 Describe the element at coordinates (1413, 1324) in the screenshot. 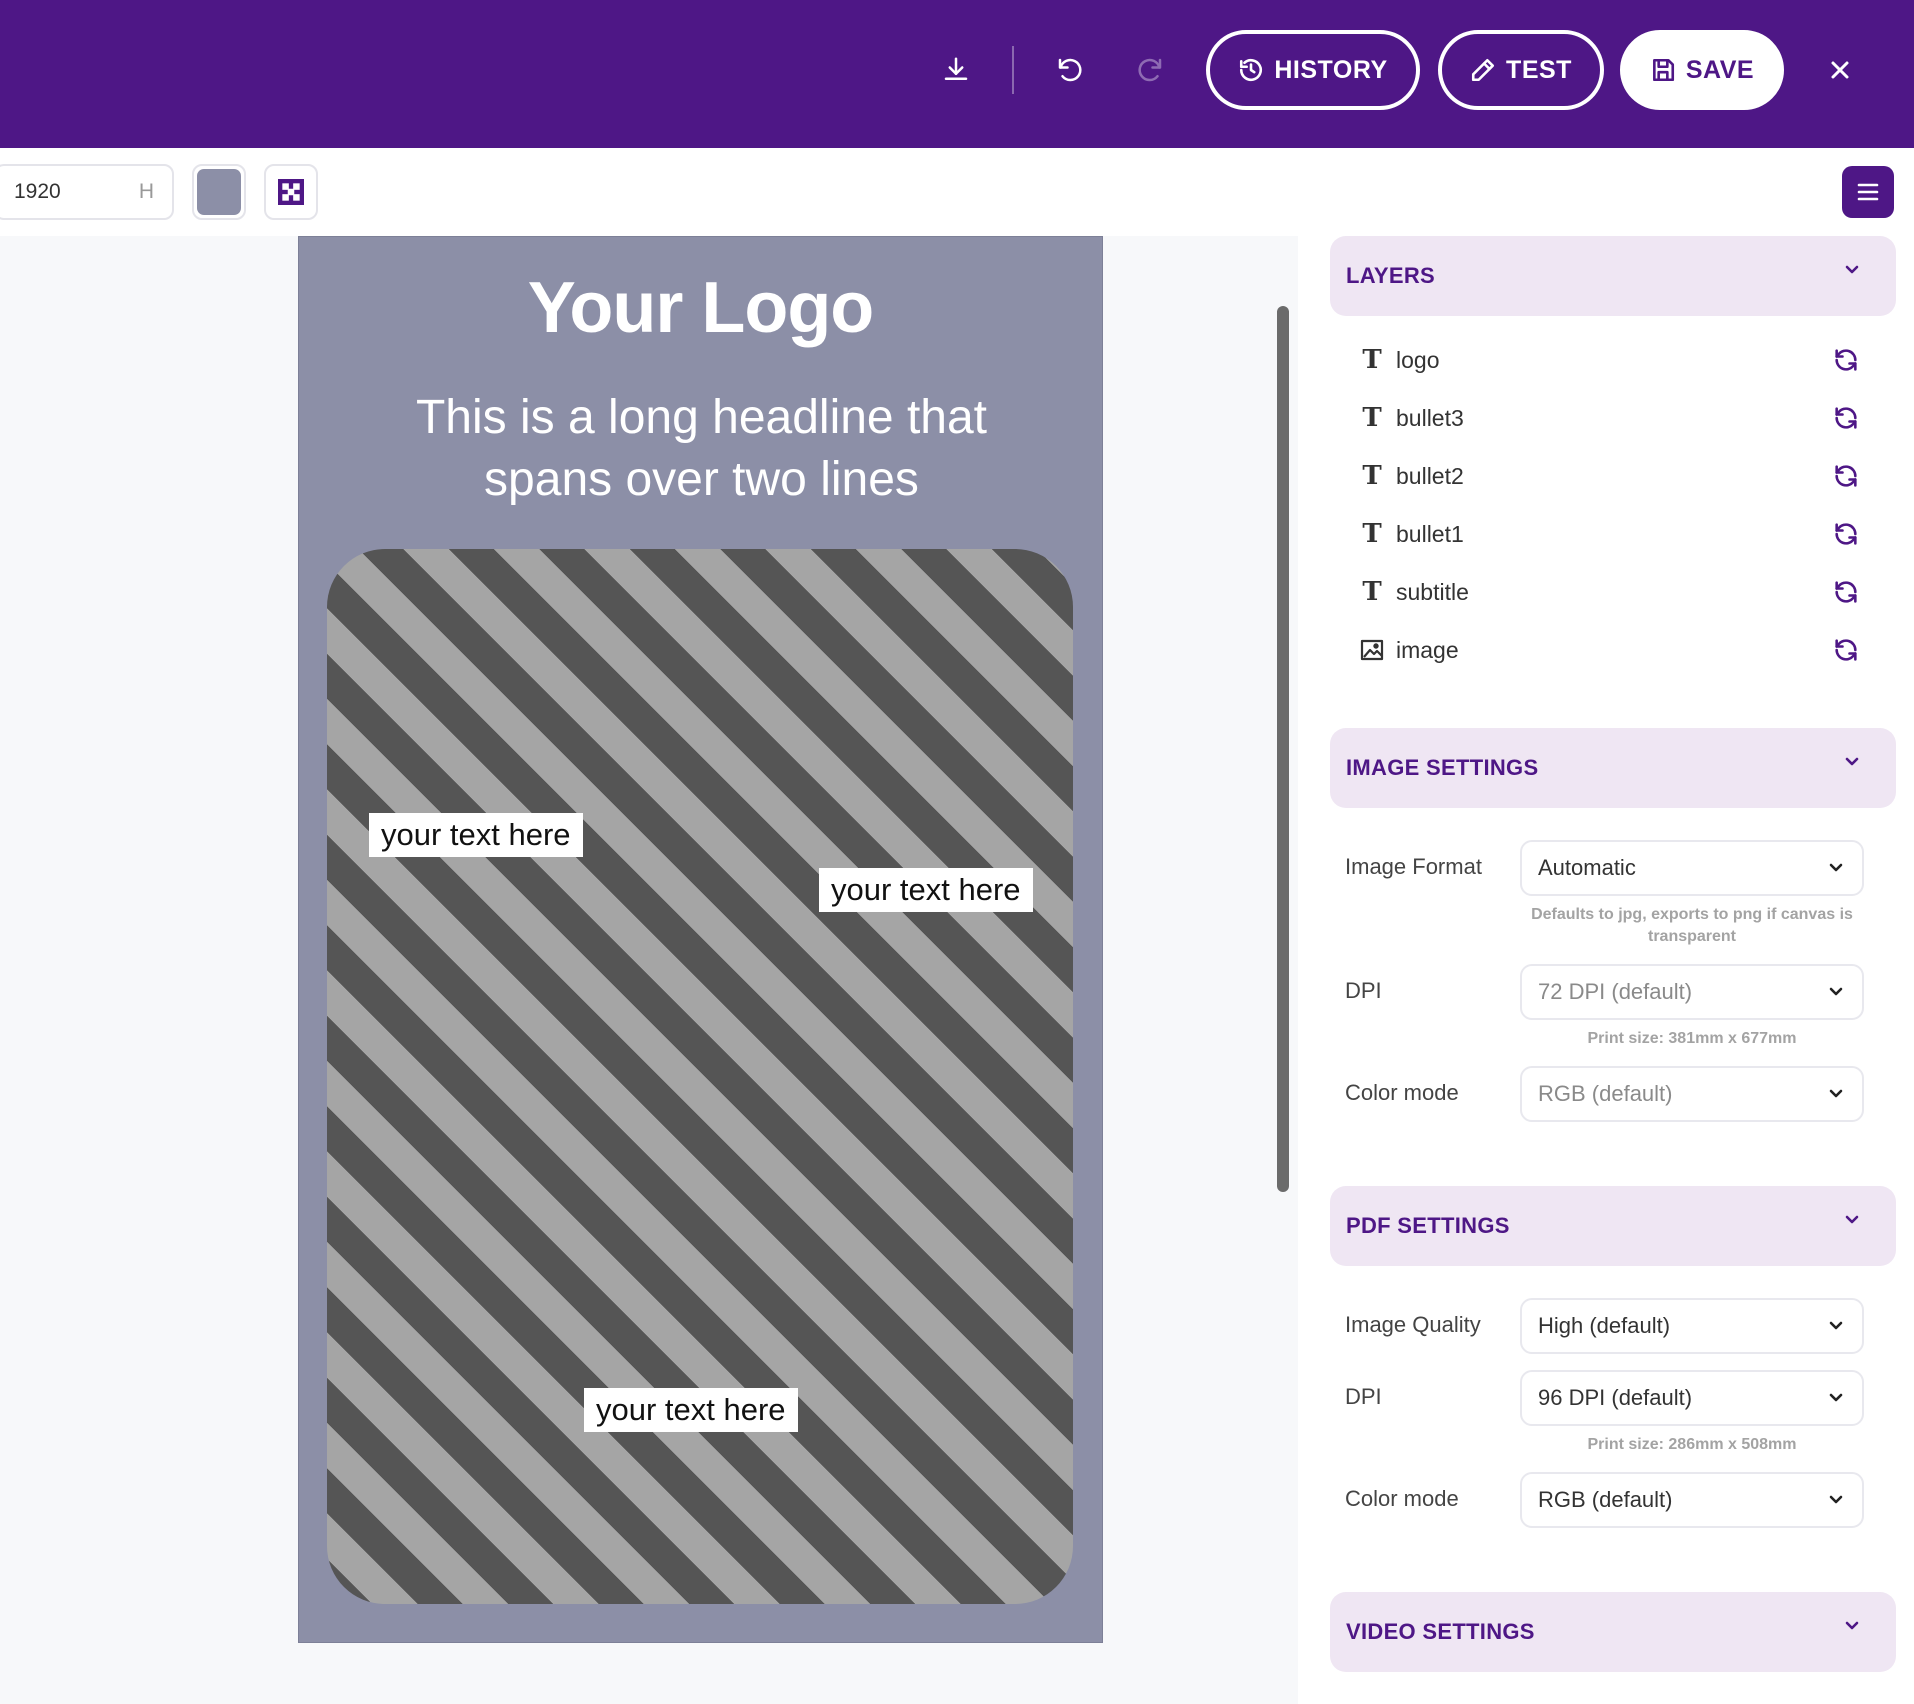

I see `pdf-quality-label: Image Quality` at that location.